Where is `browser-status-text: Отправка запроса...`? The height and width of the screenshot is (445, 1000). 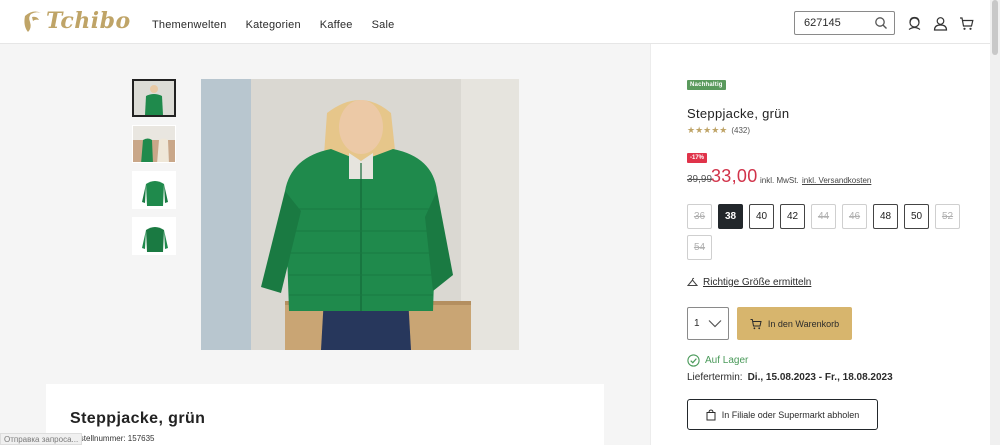 browser-status-text: Отправка запроса... is located at coordinates (41, 439).